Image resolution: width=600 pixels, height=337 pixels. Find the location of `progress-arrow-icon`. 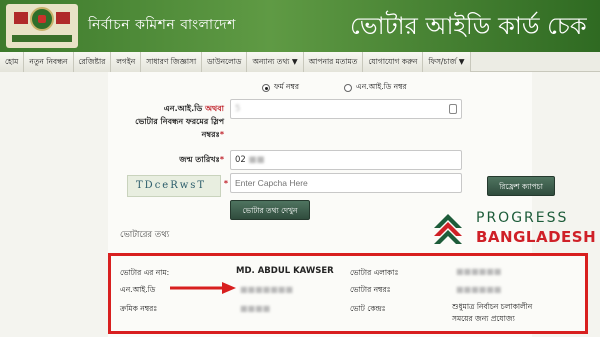

progress-arrow-icon is located at coordinates (448, 229).